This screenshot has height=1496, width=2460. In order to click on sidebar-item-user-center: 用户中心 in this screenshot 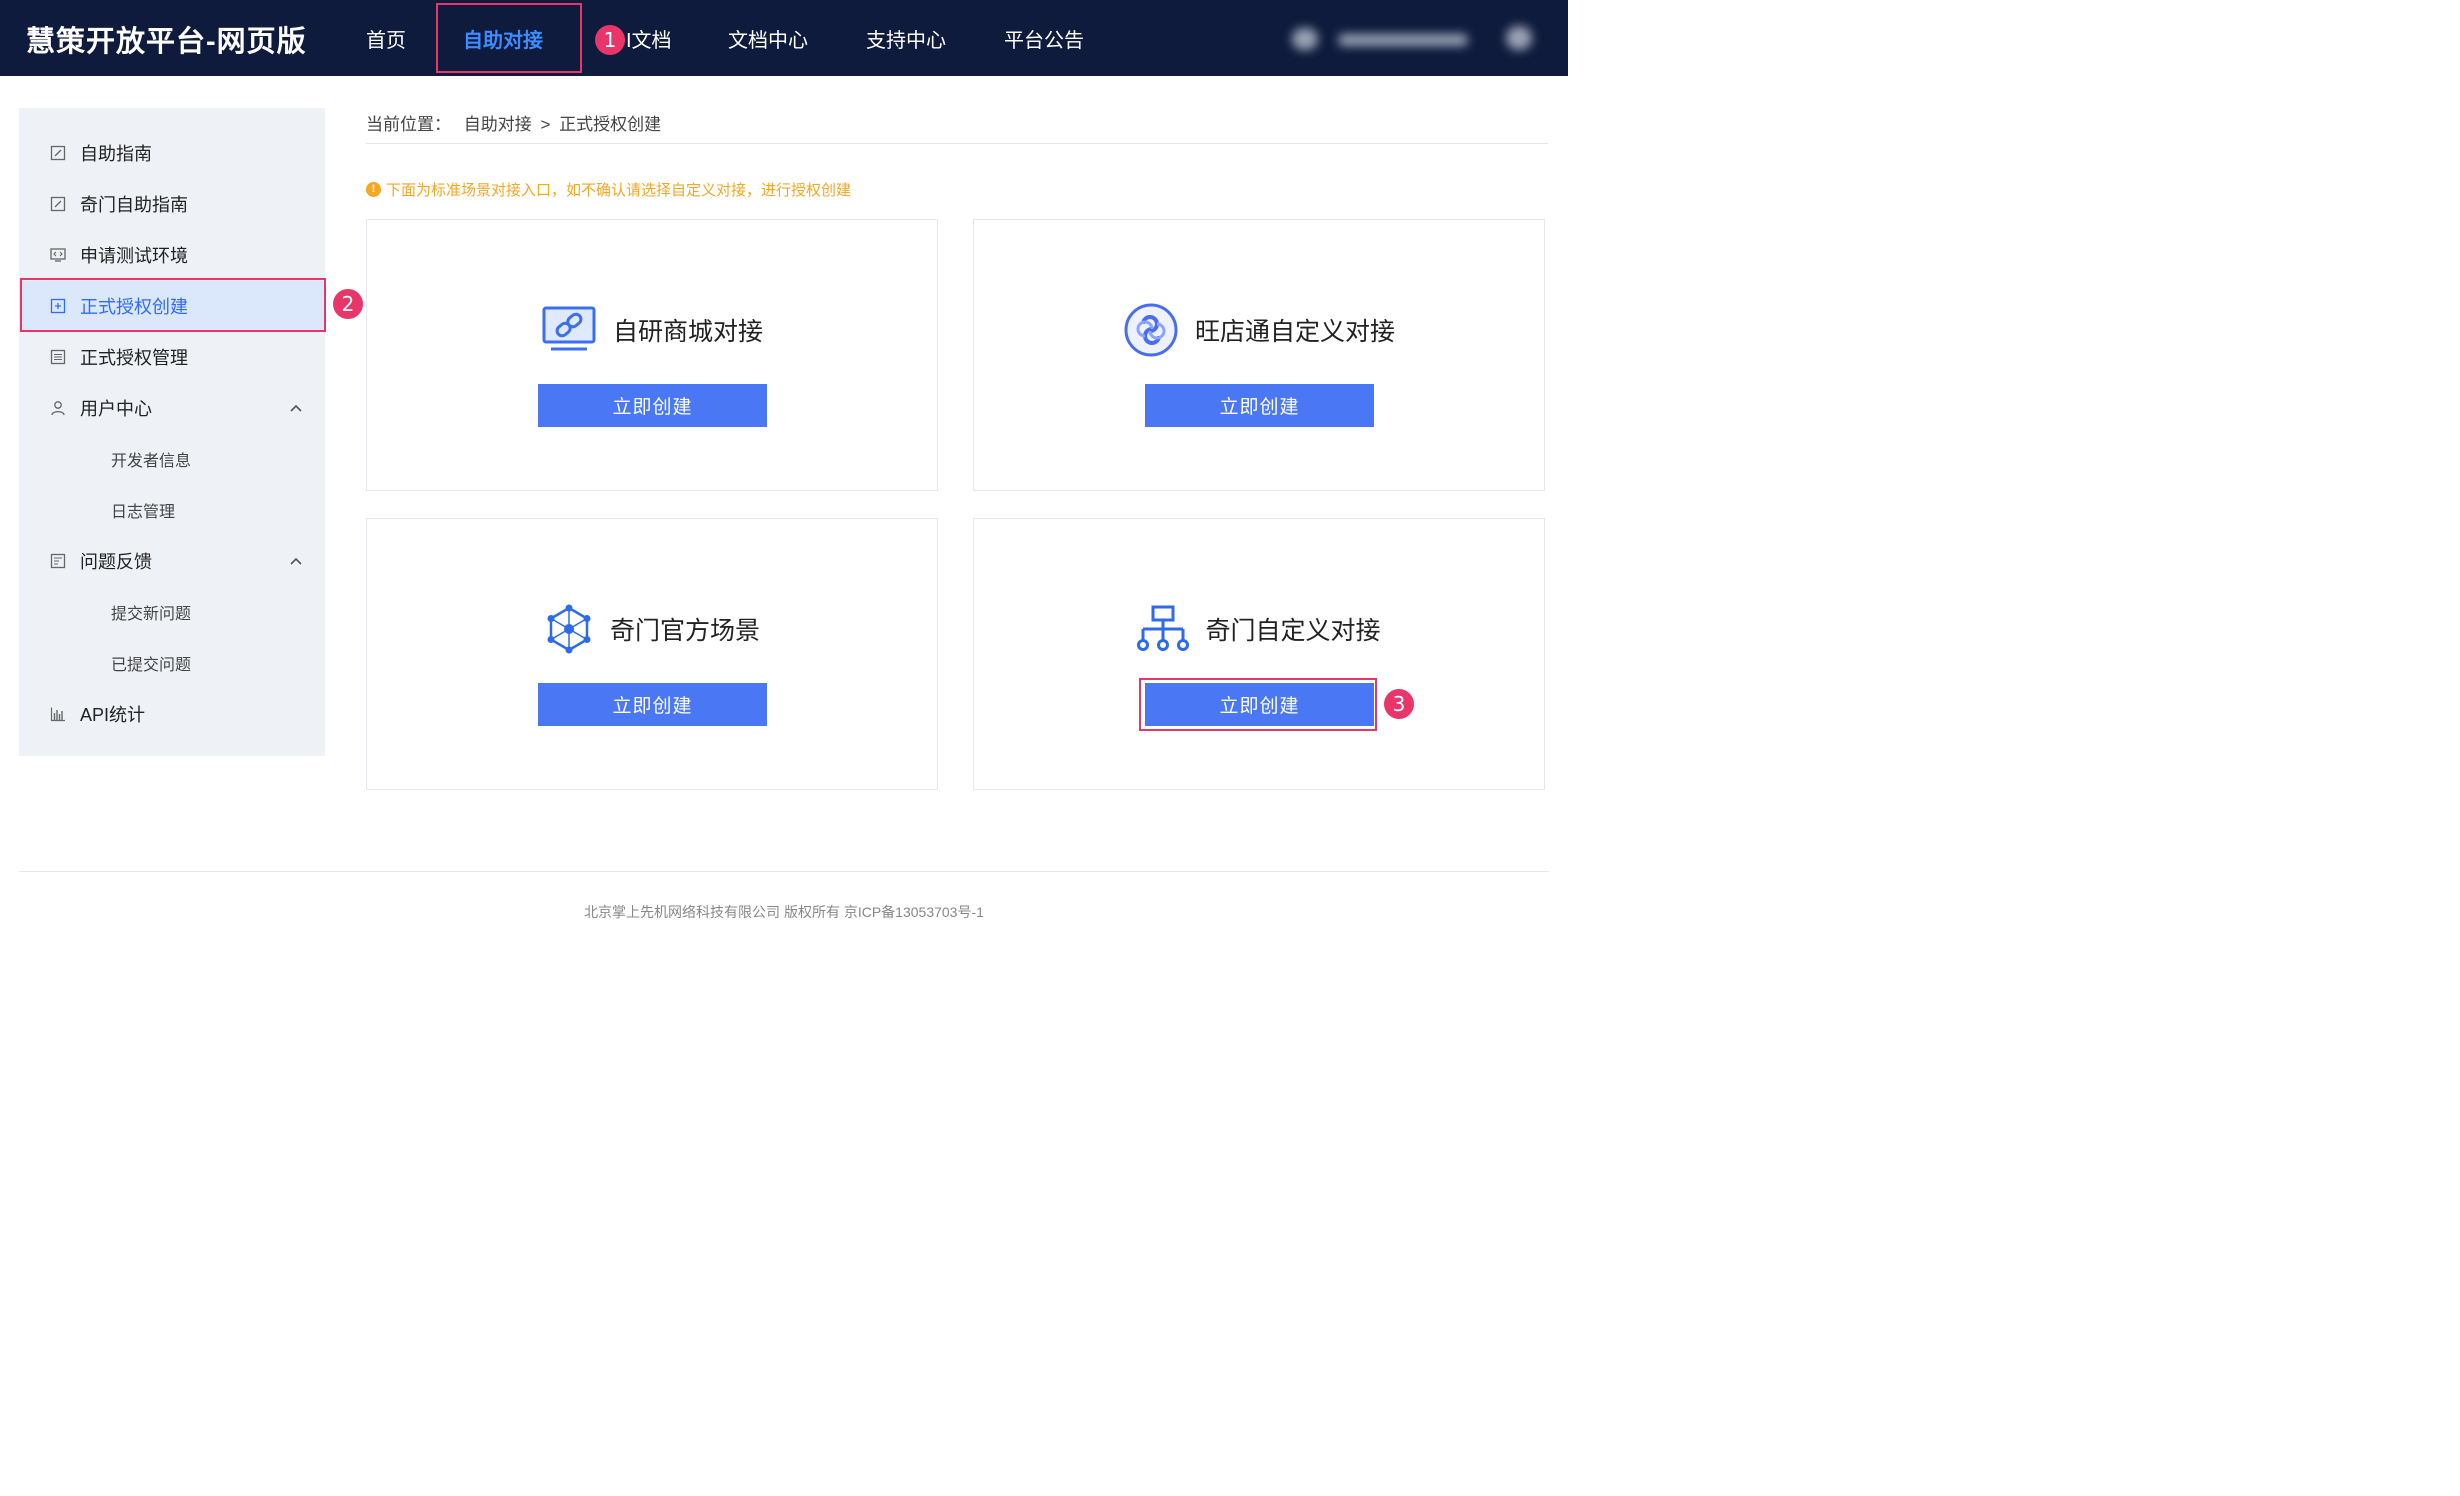, I will do `click(172, 408)`.